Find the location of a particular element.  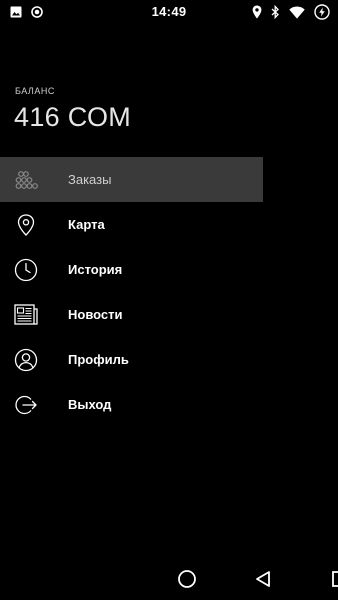

menu-item-profile: Профиль is located at coordinates (131, 359).